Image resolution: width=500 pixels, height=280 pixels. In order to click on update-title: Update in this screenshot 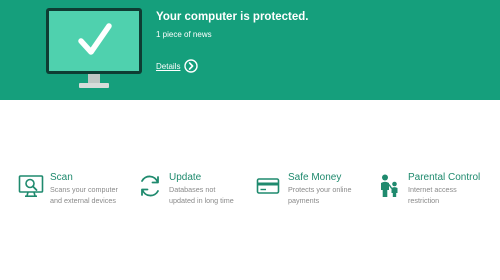, I will do `click(185, 177)`.